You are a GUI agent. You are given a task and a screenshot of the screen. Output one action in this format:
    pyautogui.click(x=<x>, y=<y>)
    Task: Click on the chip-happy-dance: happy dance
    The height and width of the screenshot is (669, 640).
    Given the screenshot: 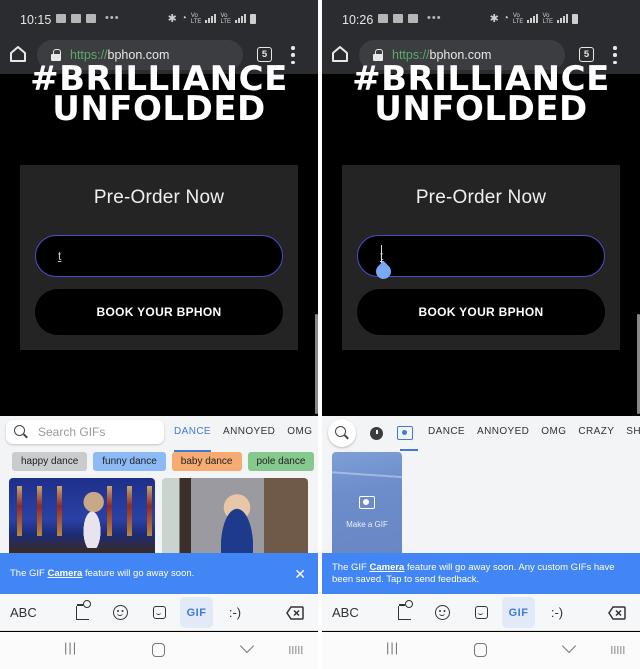 What is the action you would take?
    pyautogui.click(x=50, y=461)
    